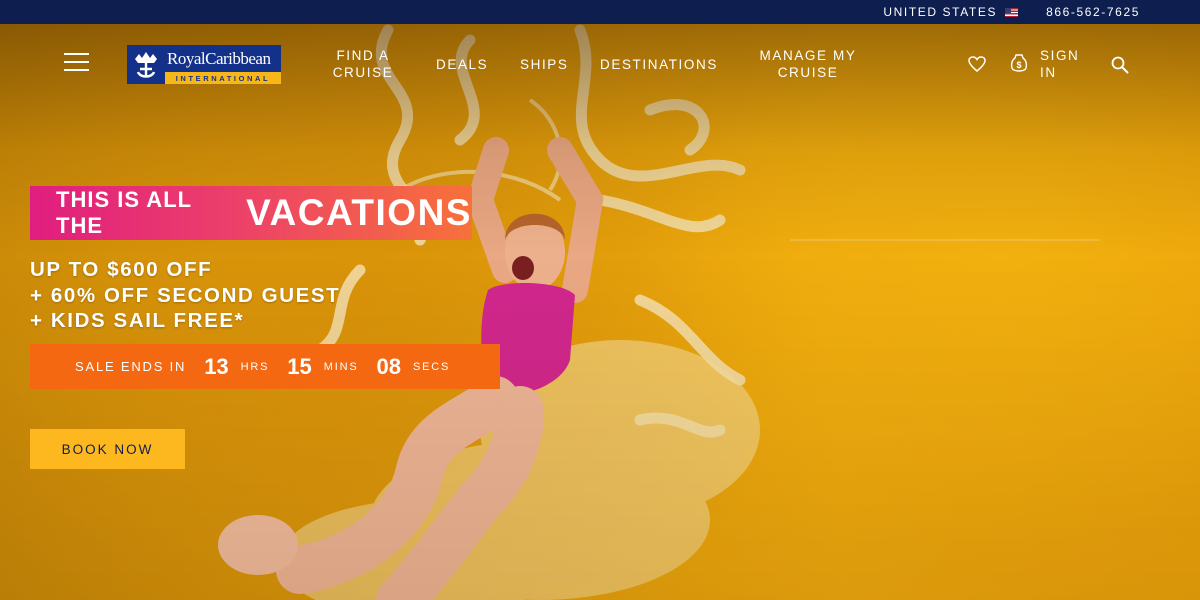 The width and height of the screenshot is (1200, 600). I want to click on promo-headline-badge: THIS IS ALL THE VACATIONS, so click(251, 213).